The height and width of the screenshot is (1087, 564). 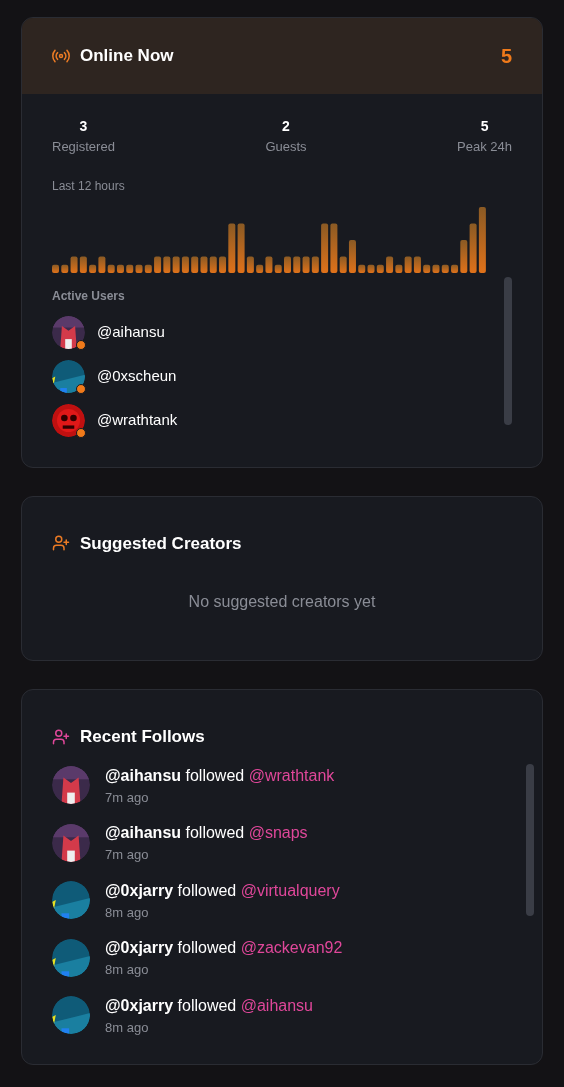 What do you see at coordinates (161, 543) in the screenshot?
I see `card-title: Suggested Creators` at bounding box center [161, 543].